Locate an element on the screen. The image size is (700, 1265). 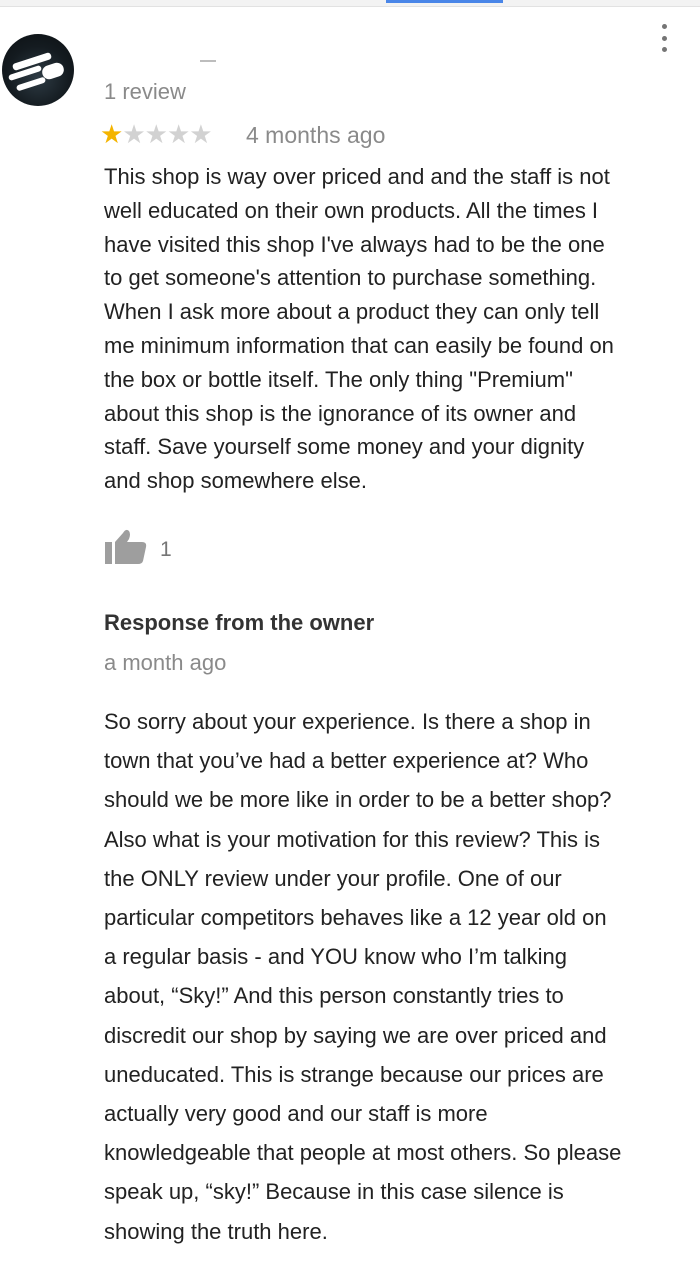
top-bar is located at coordinates (350, 3).